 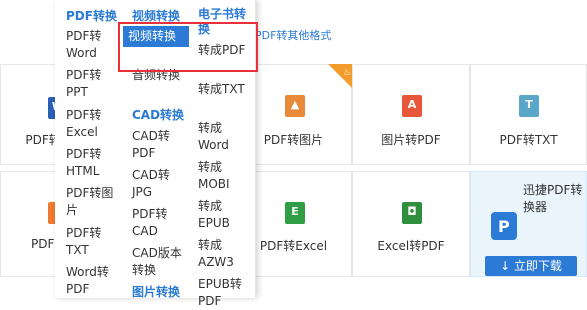 What do you see at coordinates (156, 292) in the screenshot?
I see `menu-header-image: 图片转换` at bounding box center [156, 292].